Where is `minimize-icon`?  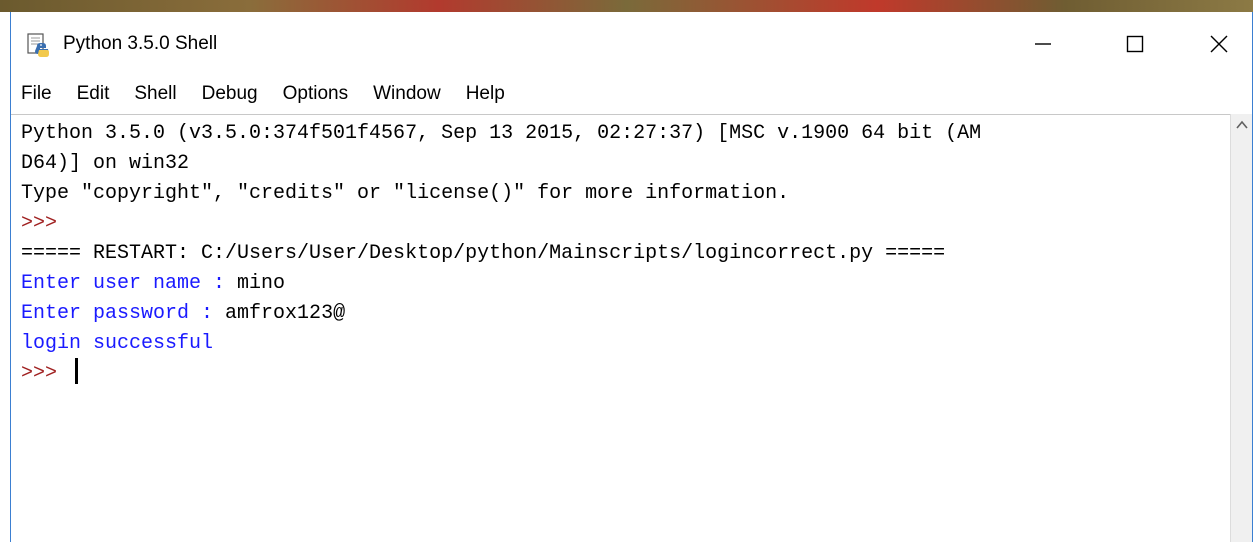 minimize-icon is located at coordinates (1043, 44).